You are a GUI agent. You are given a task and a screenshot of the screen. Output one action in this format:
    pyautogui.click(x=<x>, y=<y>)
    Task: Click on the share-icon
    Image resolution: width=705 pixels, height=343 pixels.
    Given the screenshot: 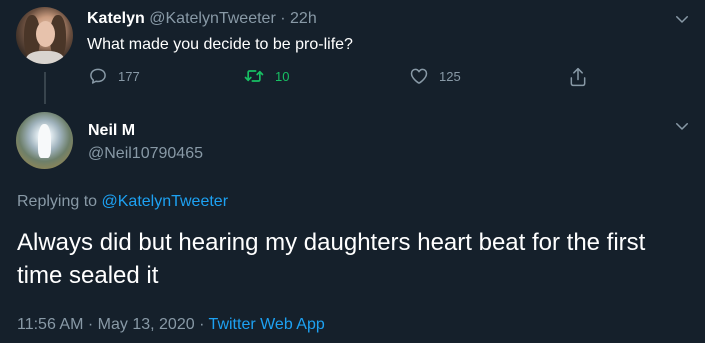 What is the action you would take?
    pyautogui.click(x=578, y=77)
    